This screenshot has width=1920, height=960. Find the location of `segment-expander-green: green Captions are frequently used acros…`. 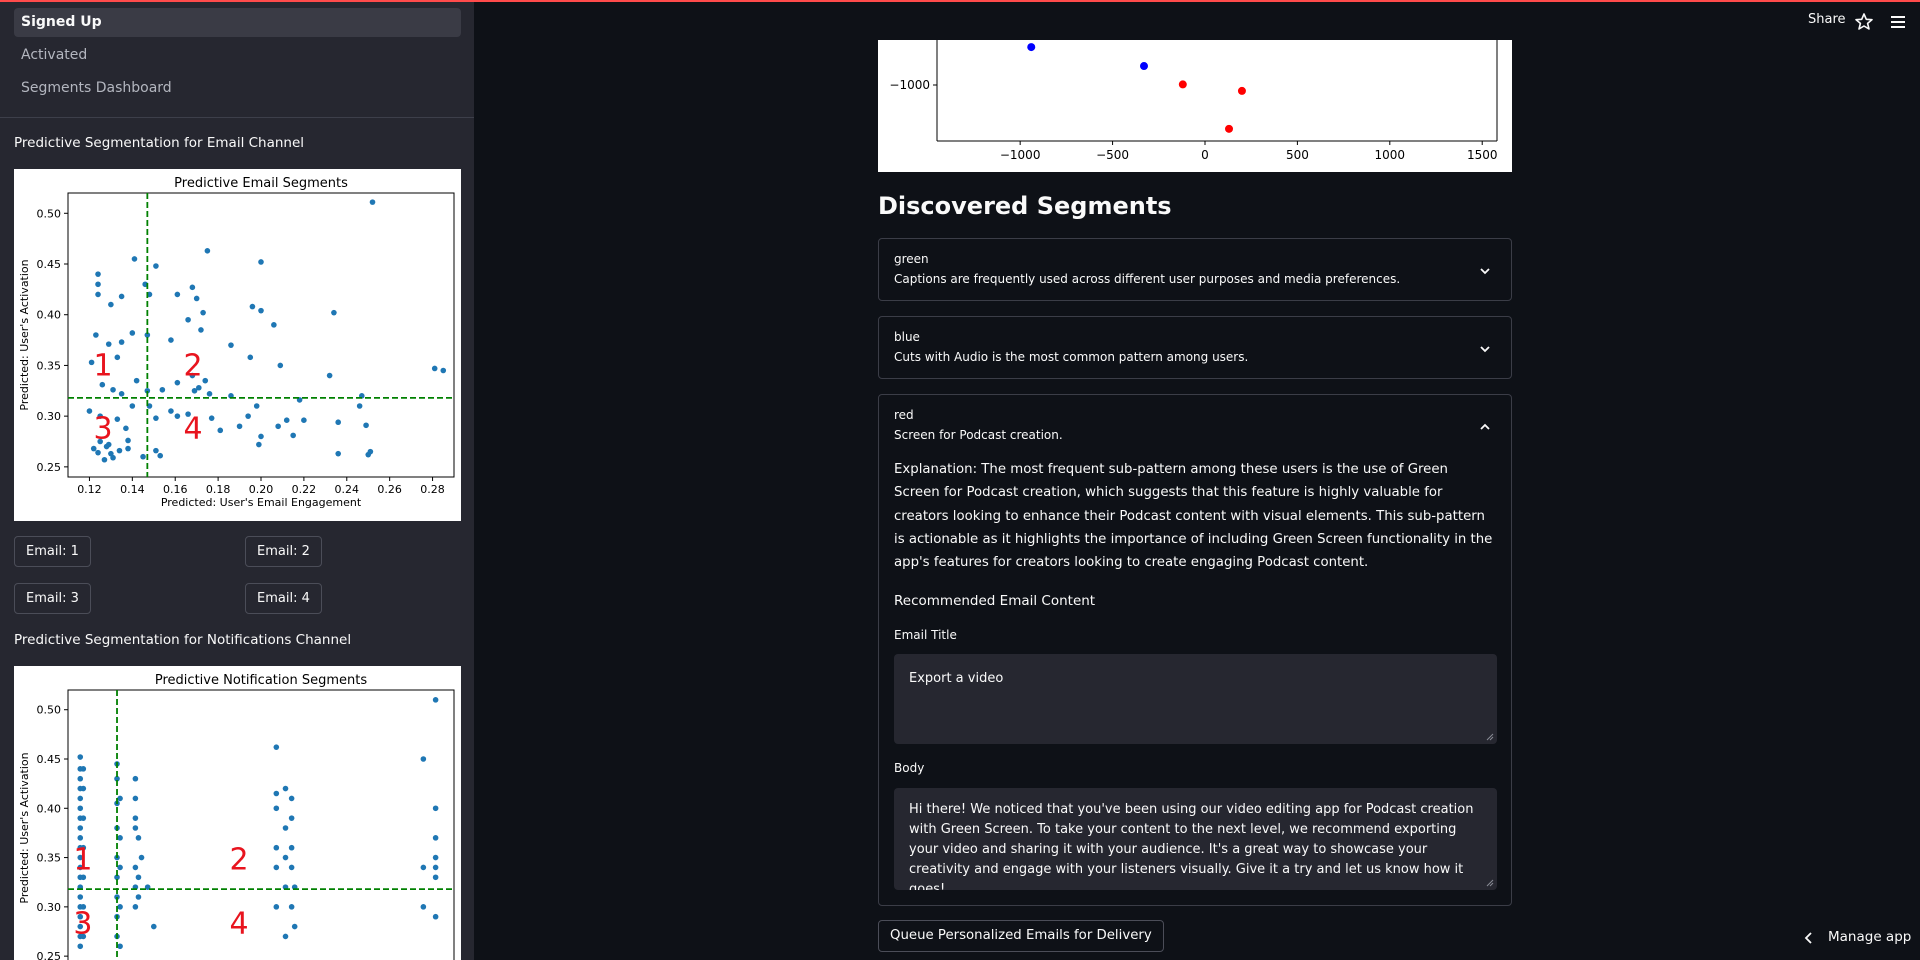

segment-expander-green: green Captions are frequently used acros… is located at coordinates (1195, 269).